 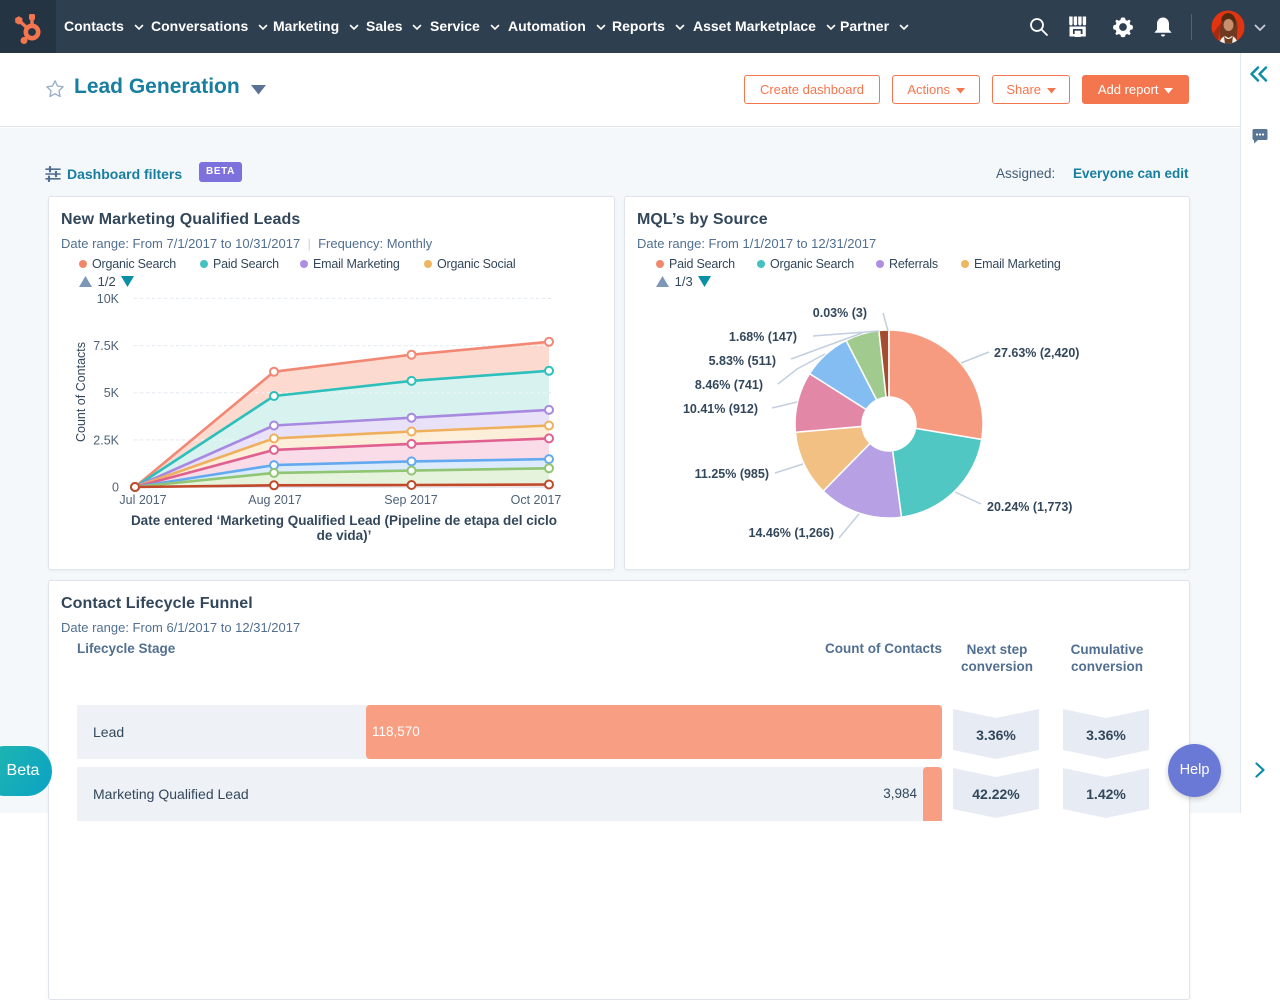 What do you see at coordinates (742, 361) in the screenshot?
I see `svg-text: 5.83% (511)` at bounding box center [742, 361].